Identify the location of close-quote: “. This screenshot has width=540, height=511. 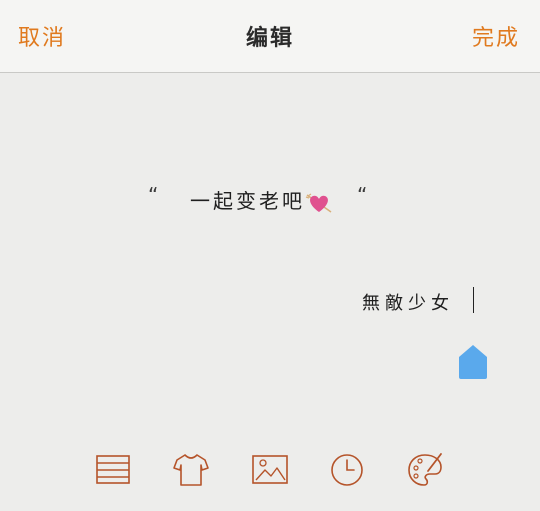
(362, 195).